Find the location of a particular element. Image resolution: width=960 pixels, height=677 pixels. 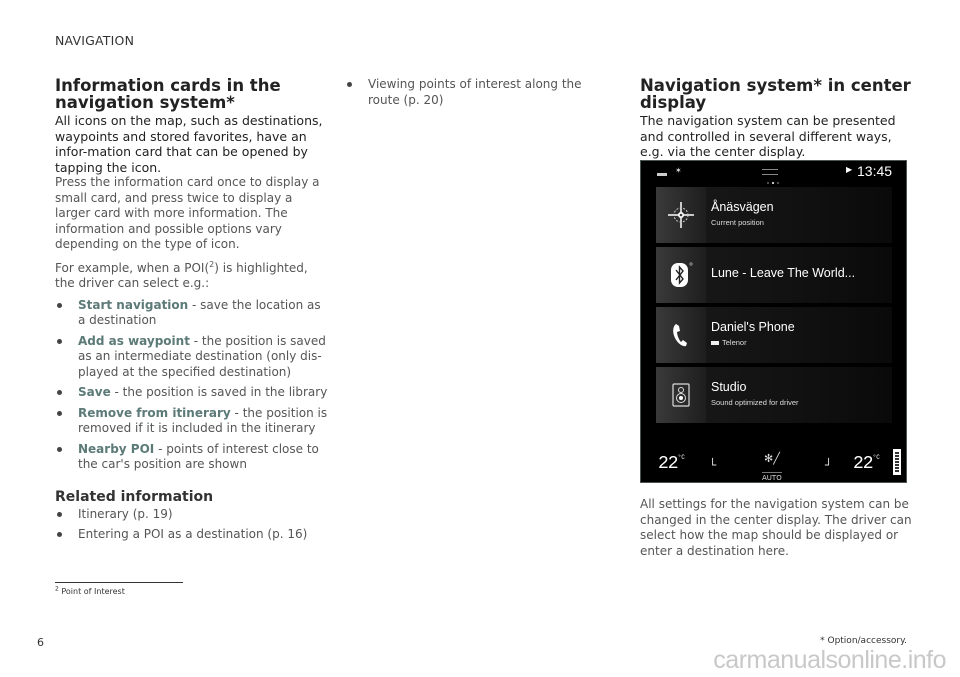

right-seat-heat-icon: ┘ is located at coordinates (829, 465).